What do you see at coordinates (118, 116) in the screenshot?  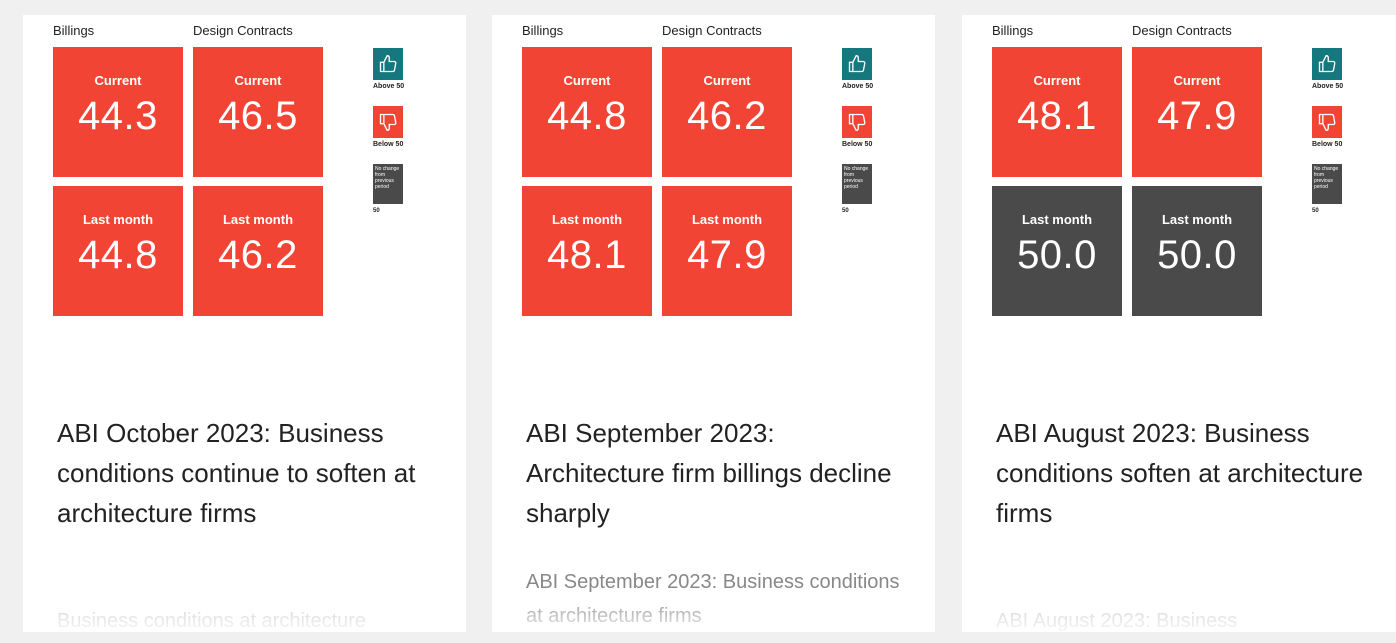 I see `tile-value: 44.3` at bounding box center [118, 116].